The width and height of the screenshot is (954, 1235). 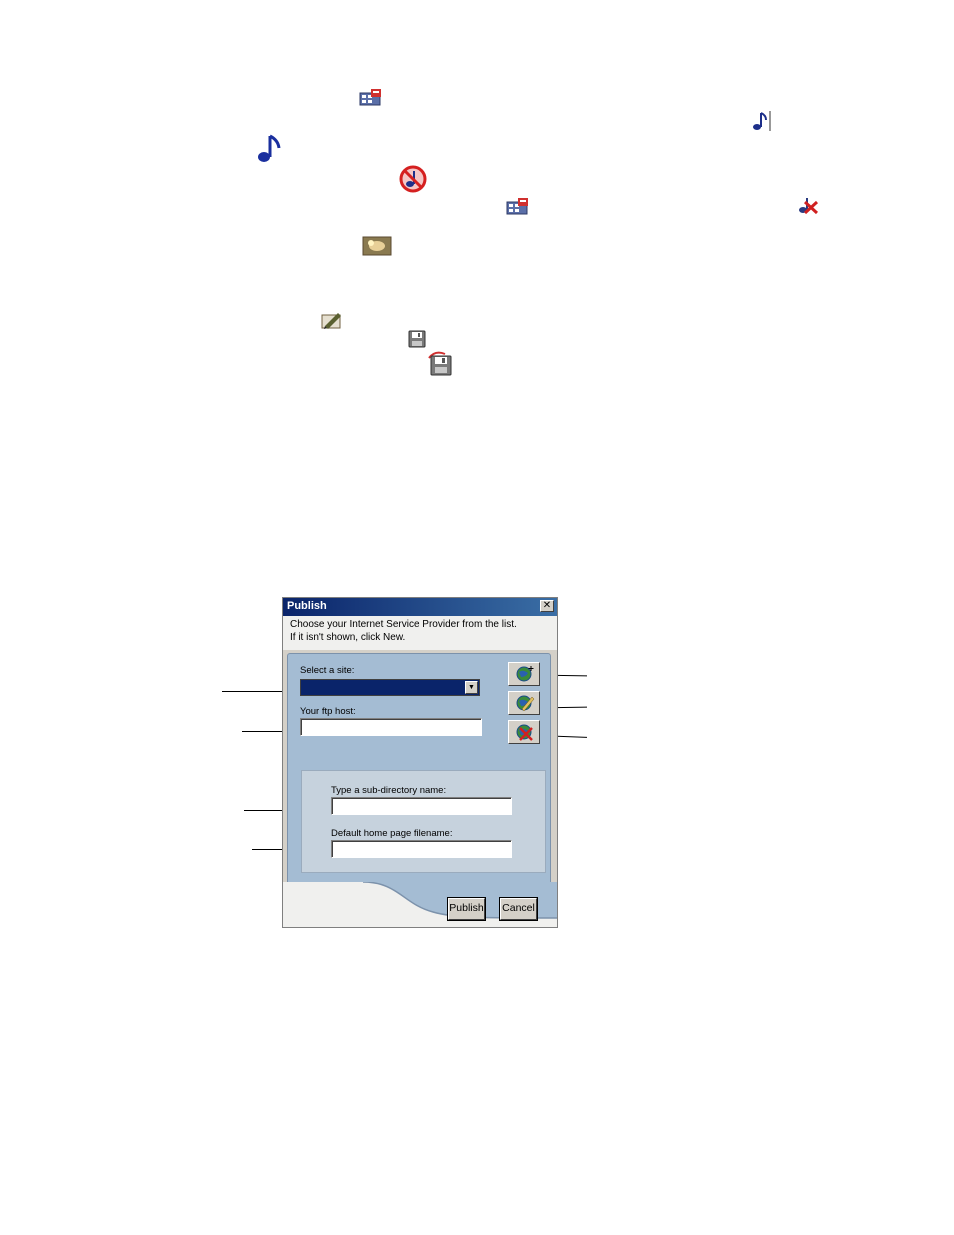 I want to click on edit-icon, so click(x=332, y=320).